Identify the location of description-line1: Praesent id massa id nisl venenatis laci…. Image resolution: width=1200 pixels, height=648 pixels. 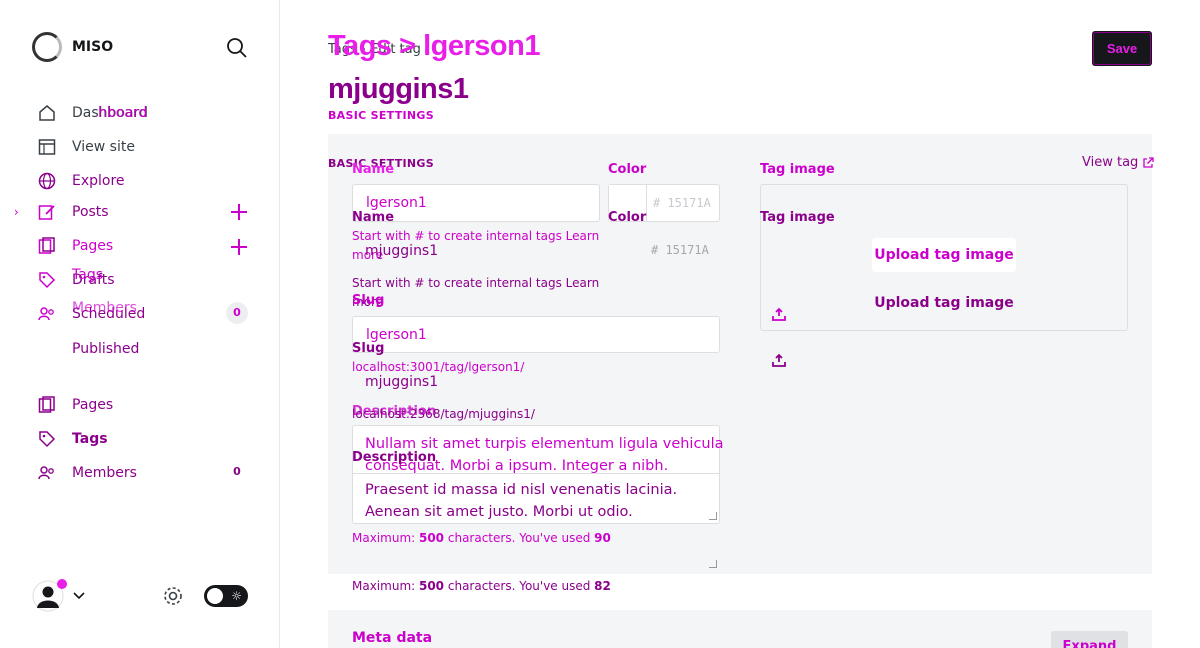
(521, 490).